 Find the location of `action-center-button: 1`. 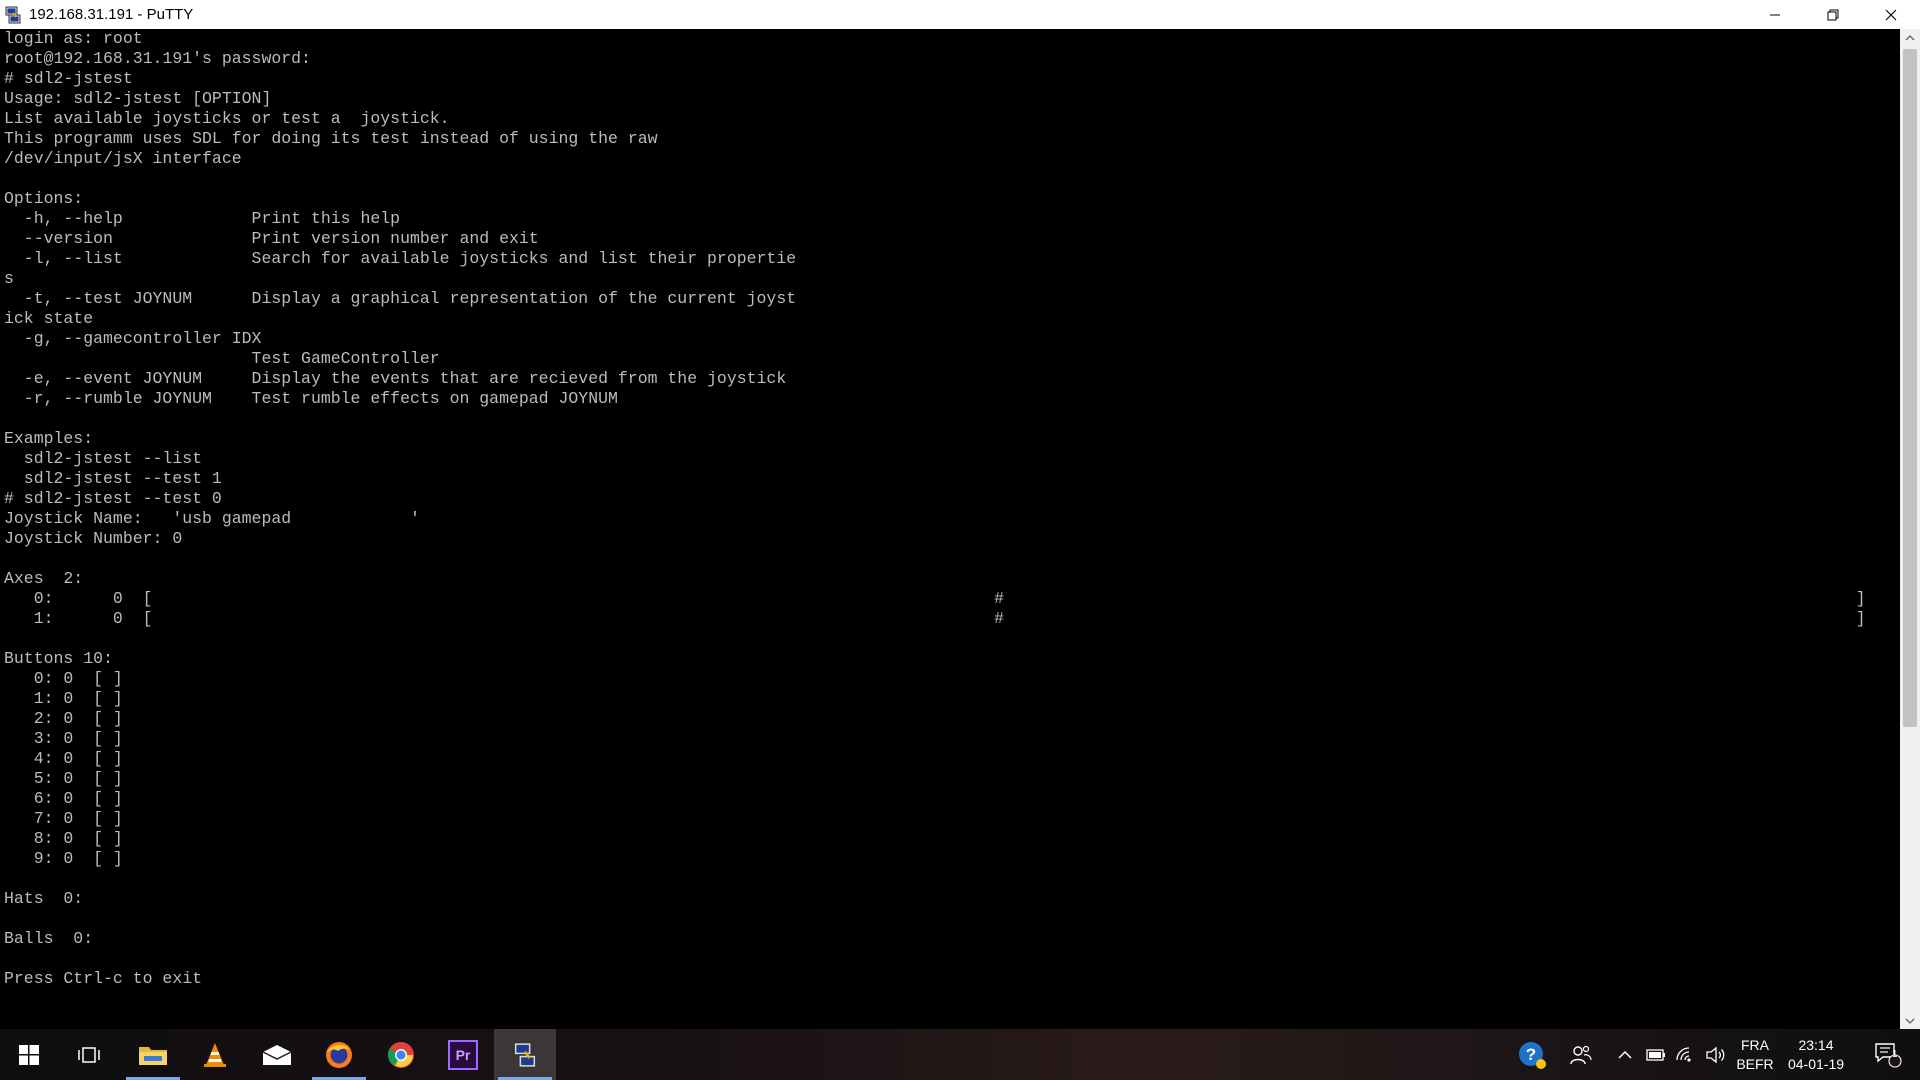

action-center-button: 1 is located at coordinates (1888, 1054).